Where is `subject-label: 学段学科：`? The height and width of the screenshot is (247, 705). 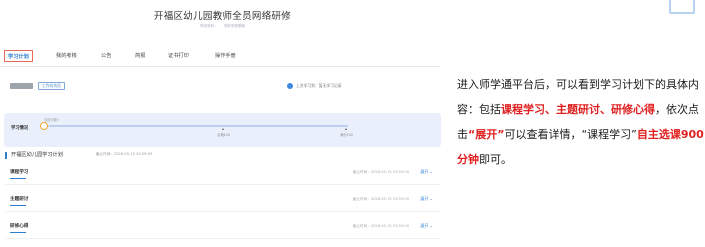
subject-label: 学段学科： is located at coordinates (208, 26).